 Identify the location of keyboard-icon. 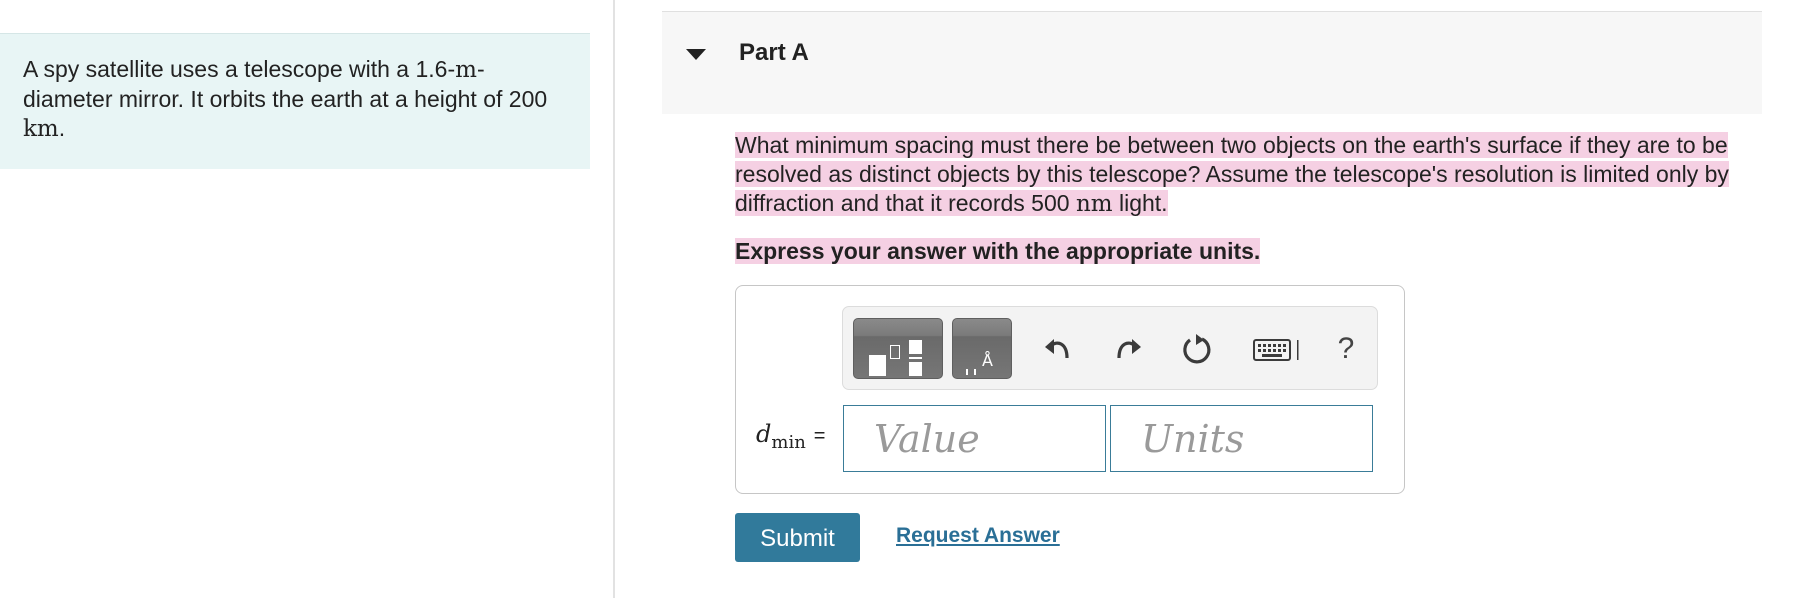
(1278, 349).